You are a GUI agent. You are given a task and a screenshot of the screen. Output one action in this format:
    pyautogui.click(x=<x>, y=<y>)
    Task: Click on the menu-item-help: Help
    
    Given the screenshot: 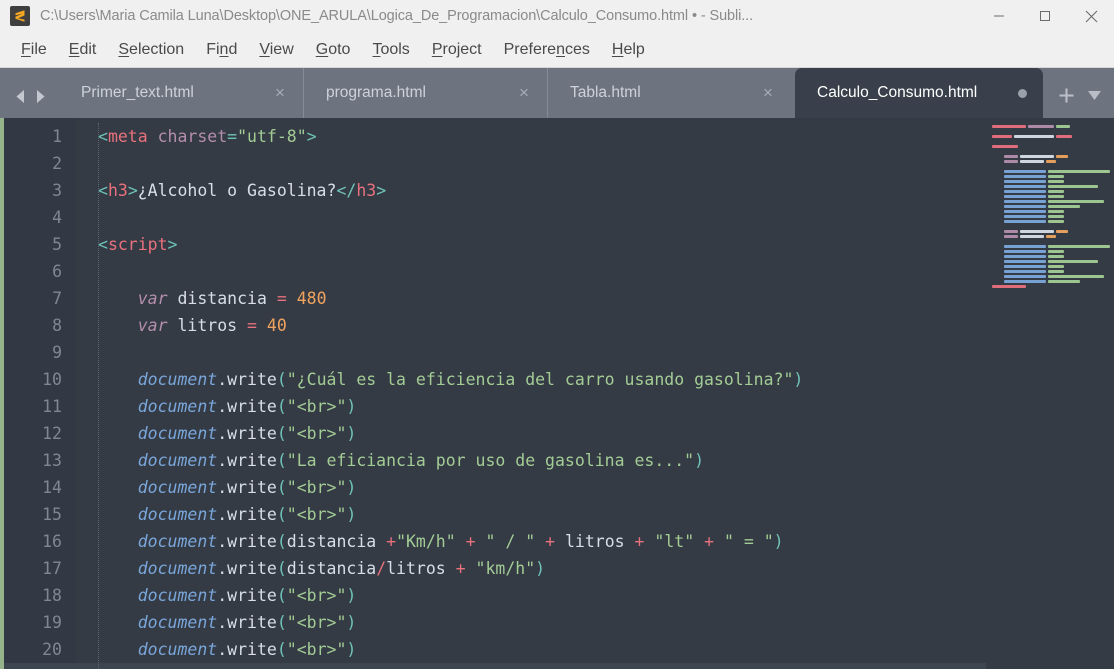 What is the action you would take?
    pyautogui.click(x=628, y=50)
    